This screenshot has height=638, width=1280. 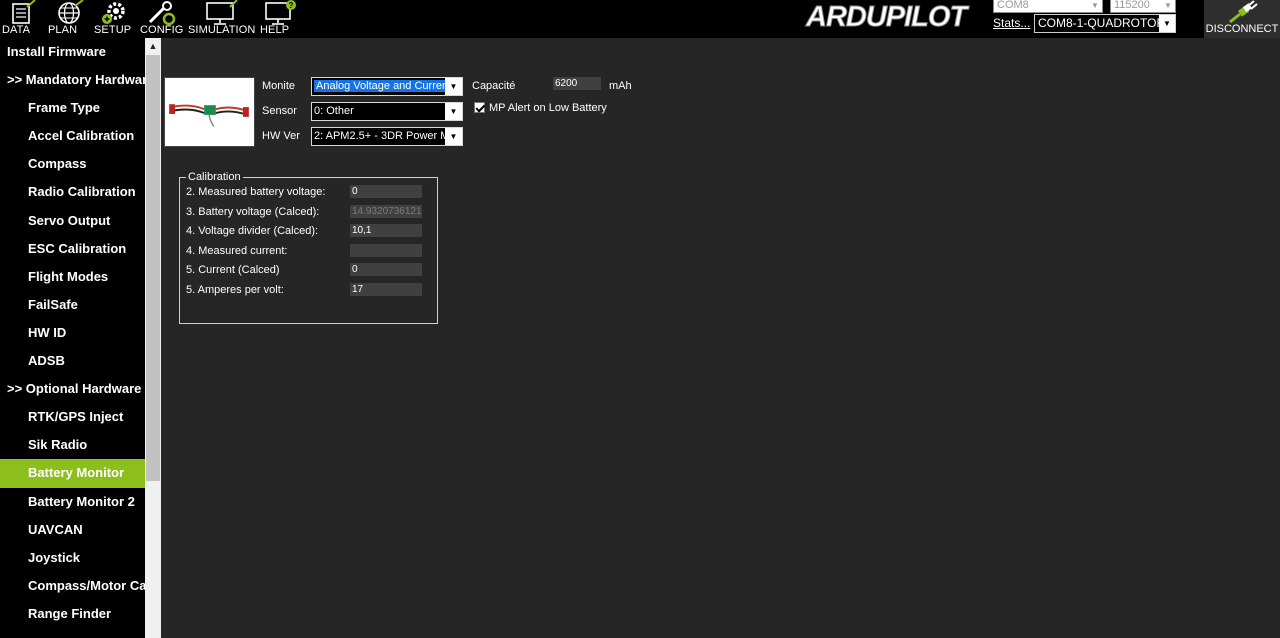 What do you see at coordinates (72, 614) in the screenshot?
I see `sidebar-item: Range Finder` at bounding box center [72, 614].